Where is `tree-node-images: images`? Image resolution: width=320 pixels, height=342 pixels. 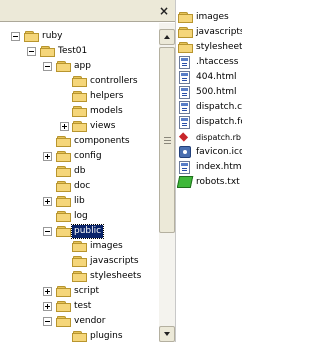 tree-node-images: images is located at coordinates (75, 247).